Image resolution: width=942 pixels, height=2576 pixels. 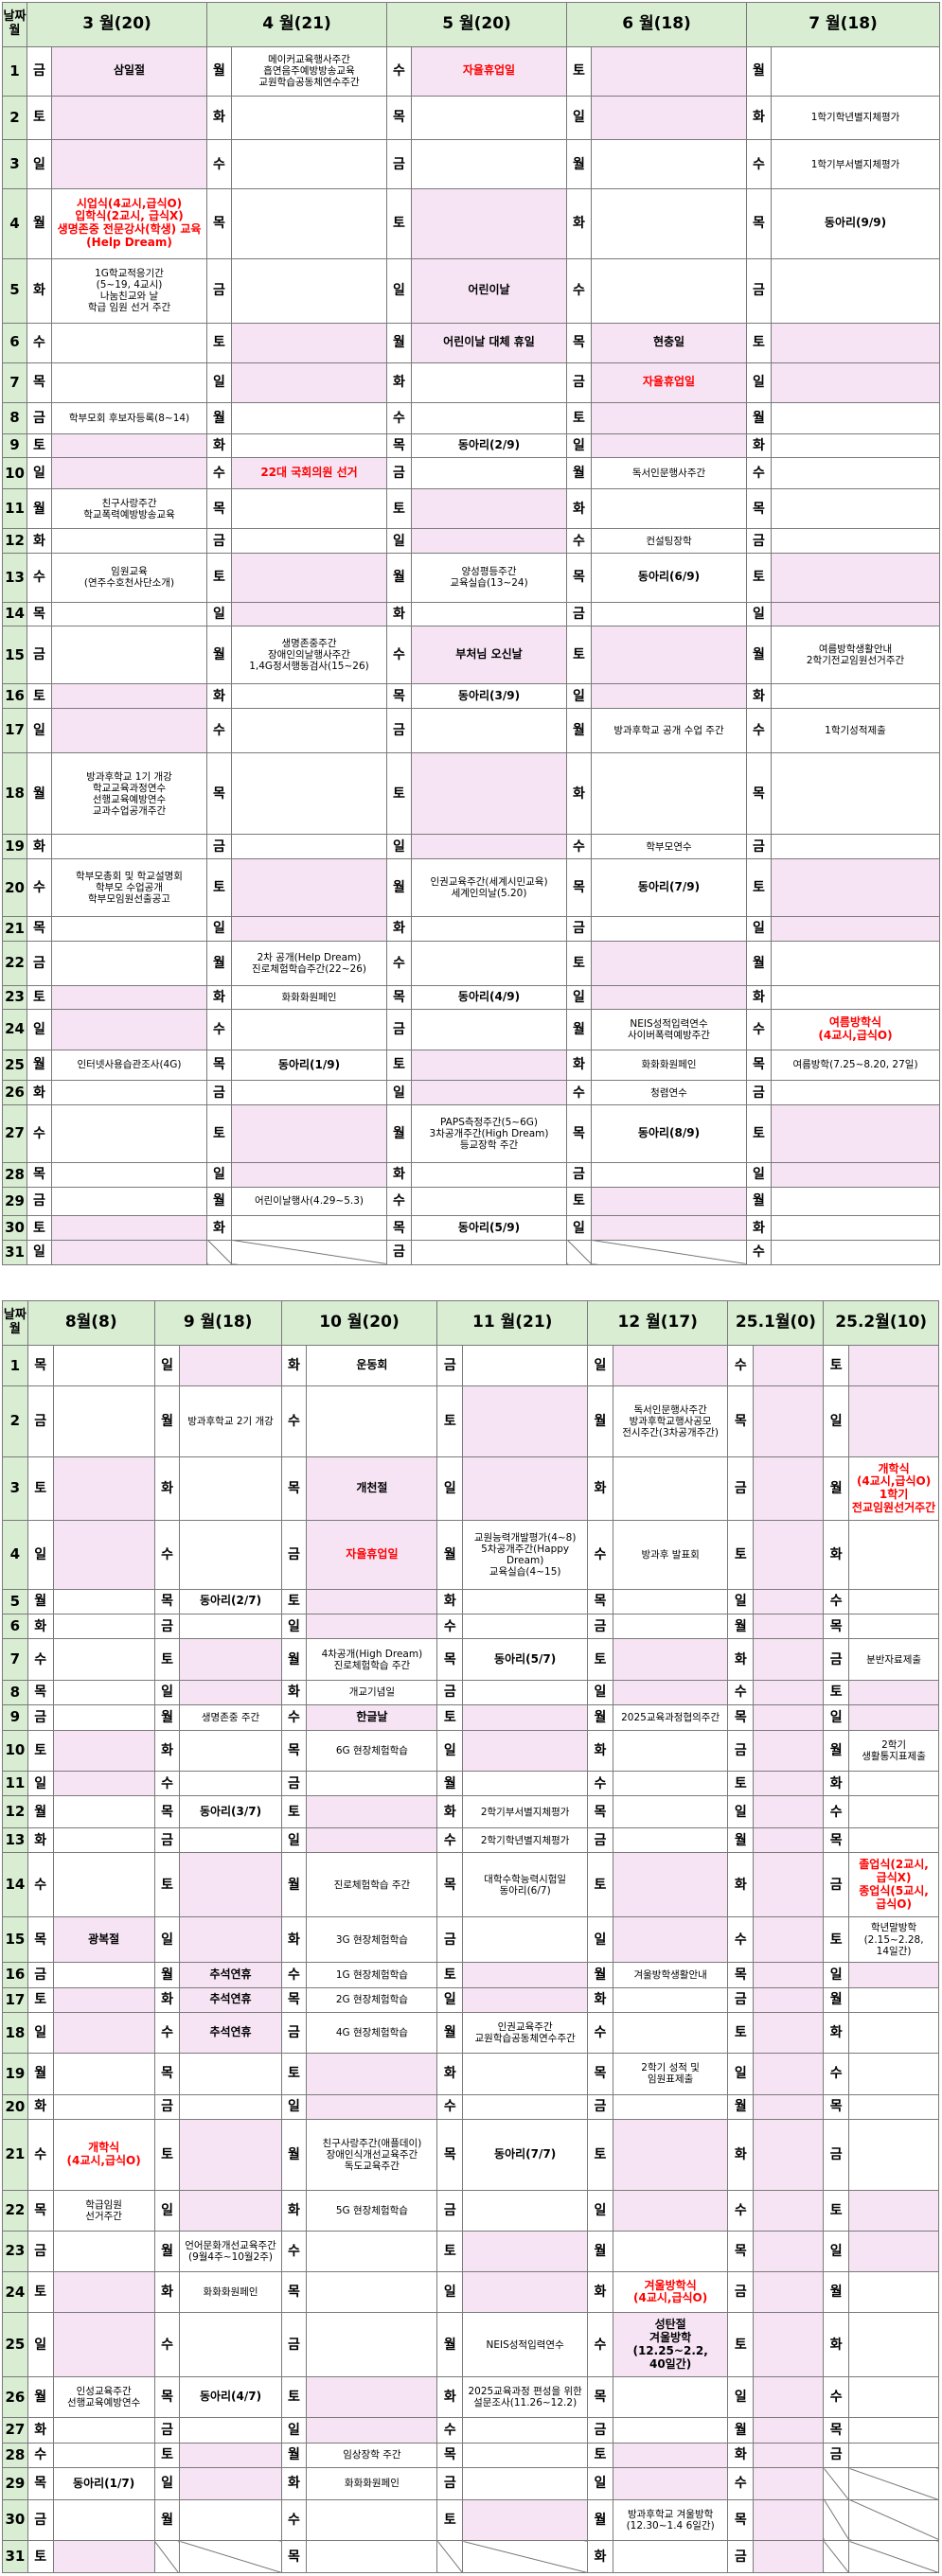 I want to click on date-row: 7 목 일 화 금 자율휴업일 일, so click(x=471, y=382).